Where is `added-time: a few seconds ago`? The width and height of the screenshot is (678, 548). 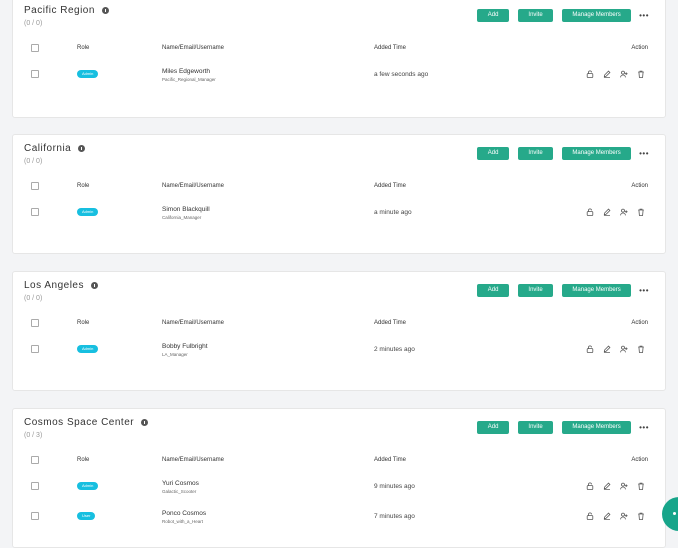
added-time: a few seconds ago is located at coordinates (401, 74).